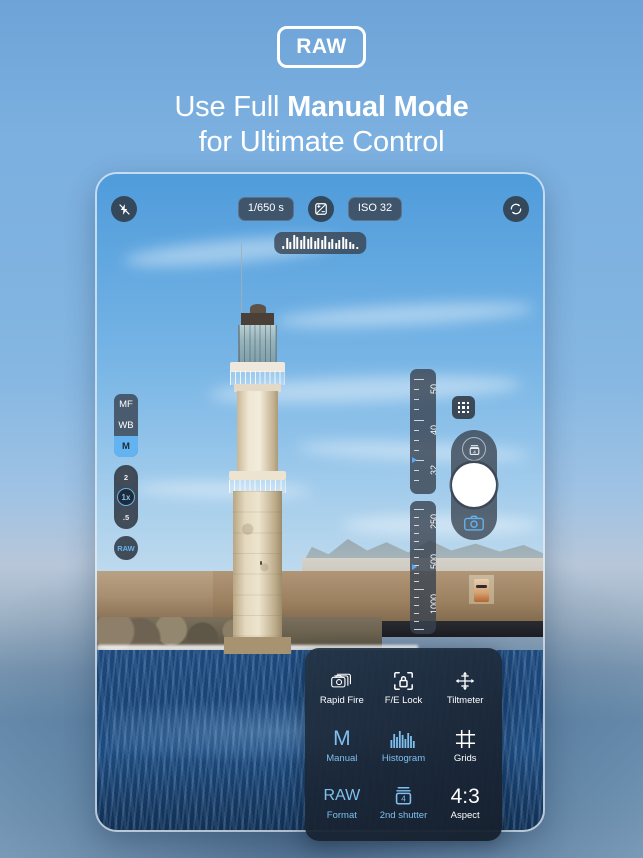 The width and height of the screenshot is (643, 858). I want to click on tiltmeter-glyph, so click(465, 681).